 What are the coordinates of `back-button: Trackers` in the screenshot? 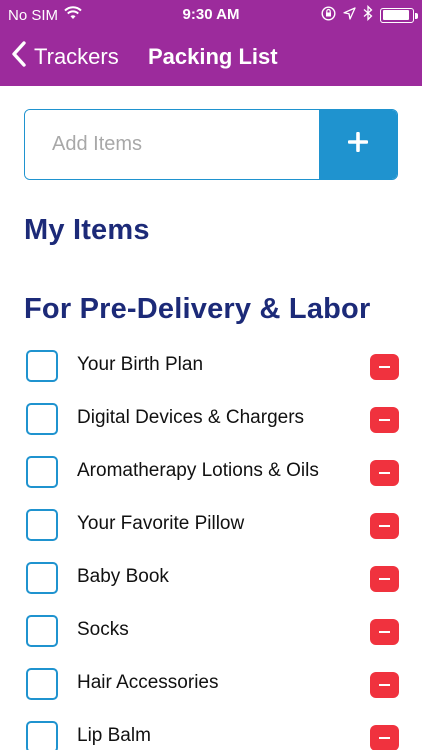 It's located at (64, 57).